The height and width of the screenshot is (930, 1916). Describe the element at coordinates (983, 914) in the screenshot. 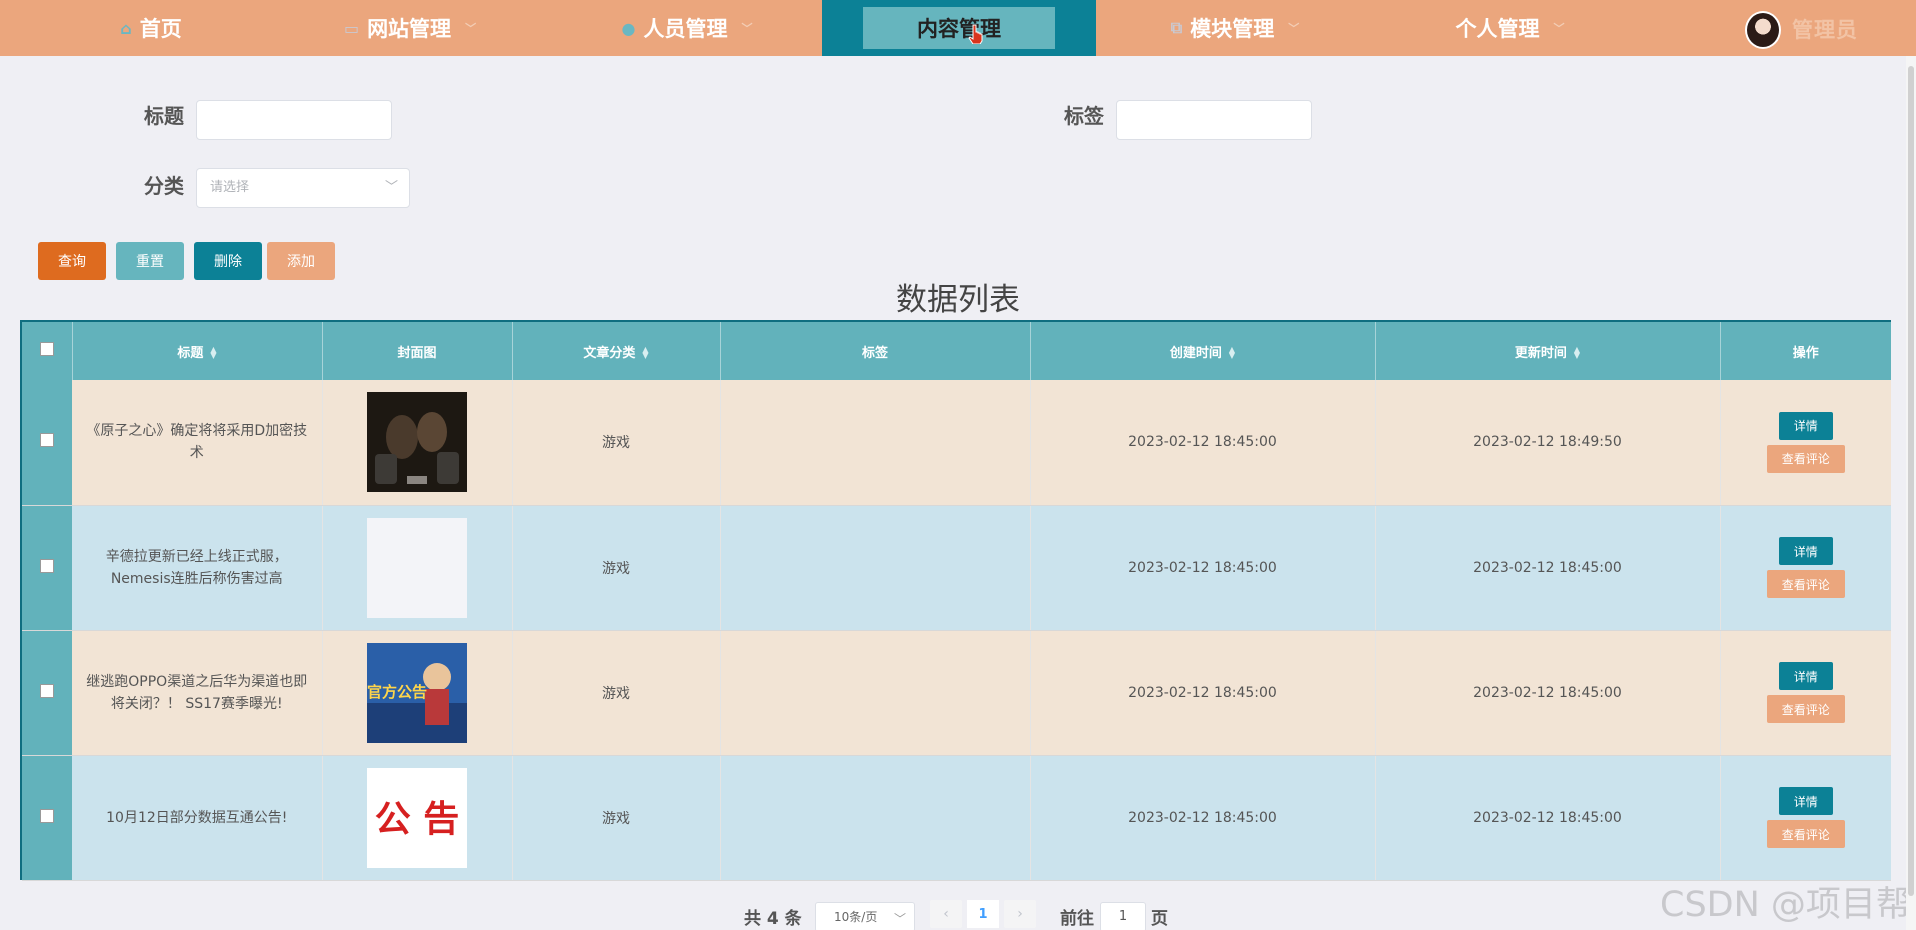

I see `page-number-current: 1` at that location.